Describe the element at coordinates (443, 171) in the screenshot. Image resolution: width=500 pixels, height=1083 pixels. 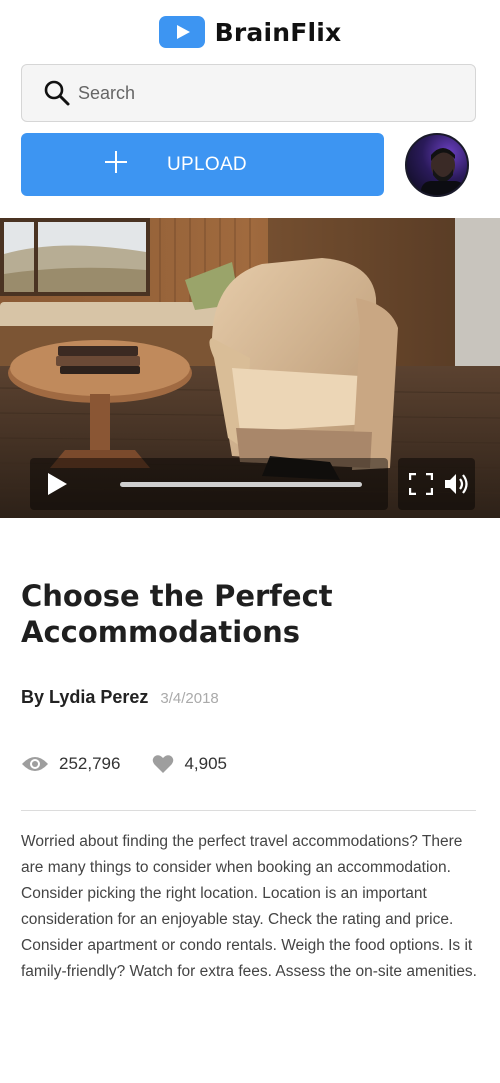
I see `avatar-portrait` at that location.